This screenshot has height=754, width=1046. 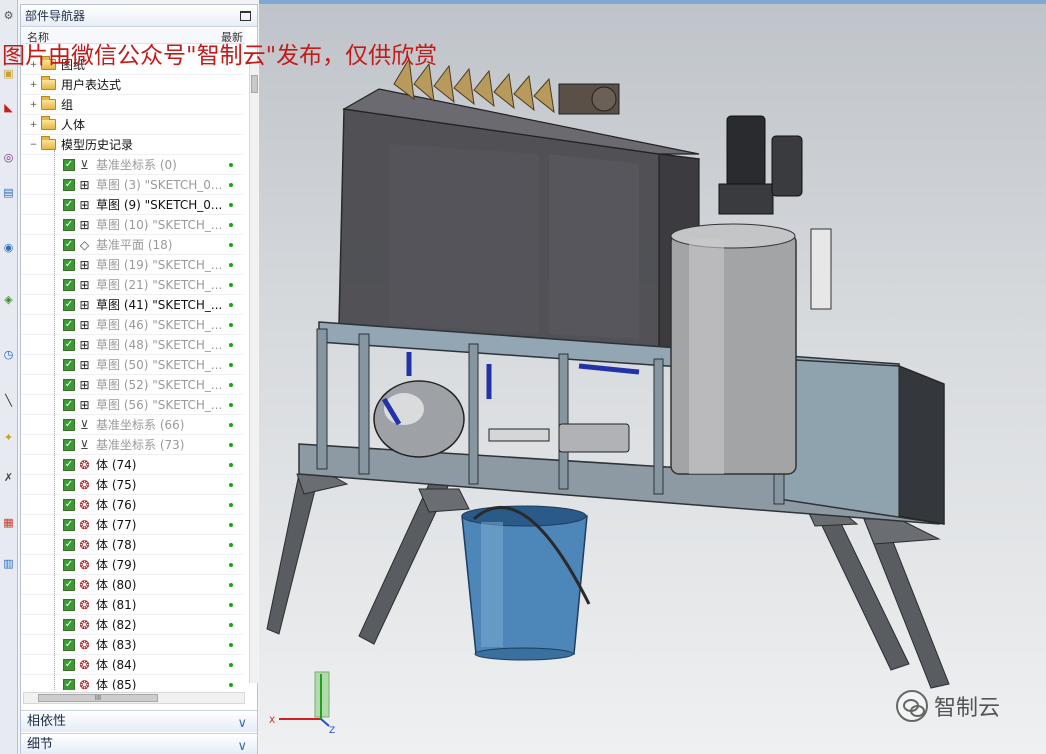 What do you see at coordinates (116, 565) in the screenshot?
I see `tree-row-label: 体 (79)` at bounding box center [116, 565].